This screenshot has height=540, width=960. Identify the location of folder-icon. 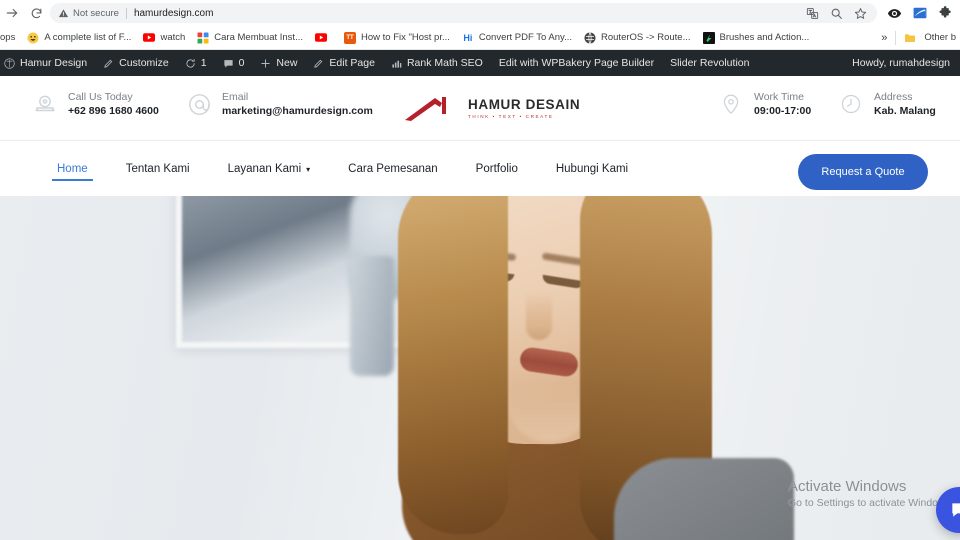
(910, 38).